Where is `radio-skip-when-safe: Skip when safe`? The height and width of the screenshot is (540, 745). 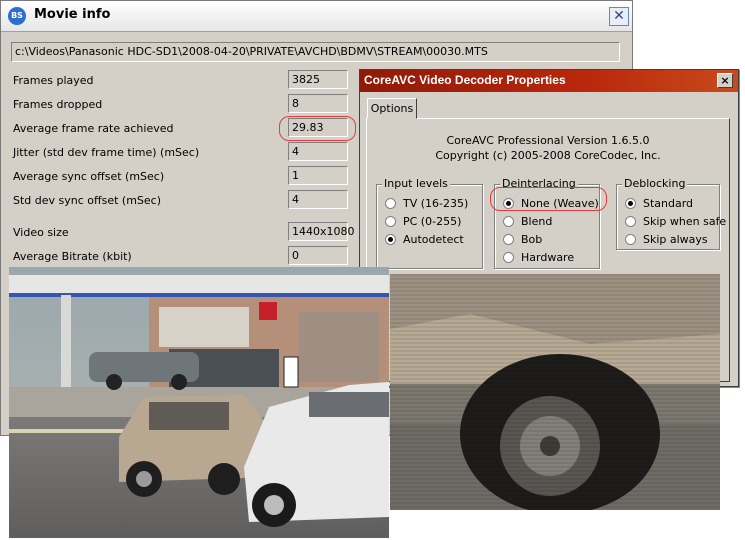
radio-skip-when-safe: Skip when safe is located at coordinates (675, 221).